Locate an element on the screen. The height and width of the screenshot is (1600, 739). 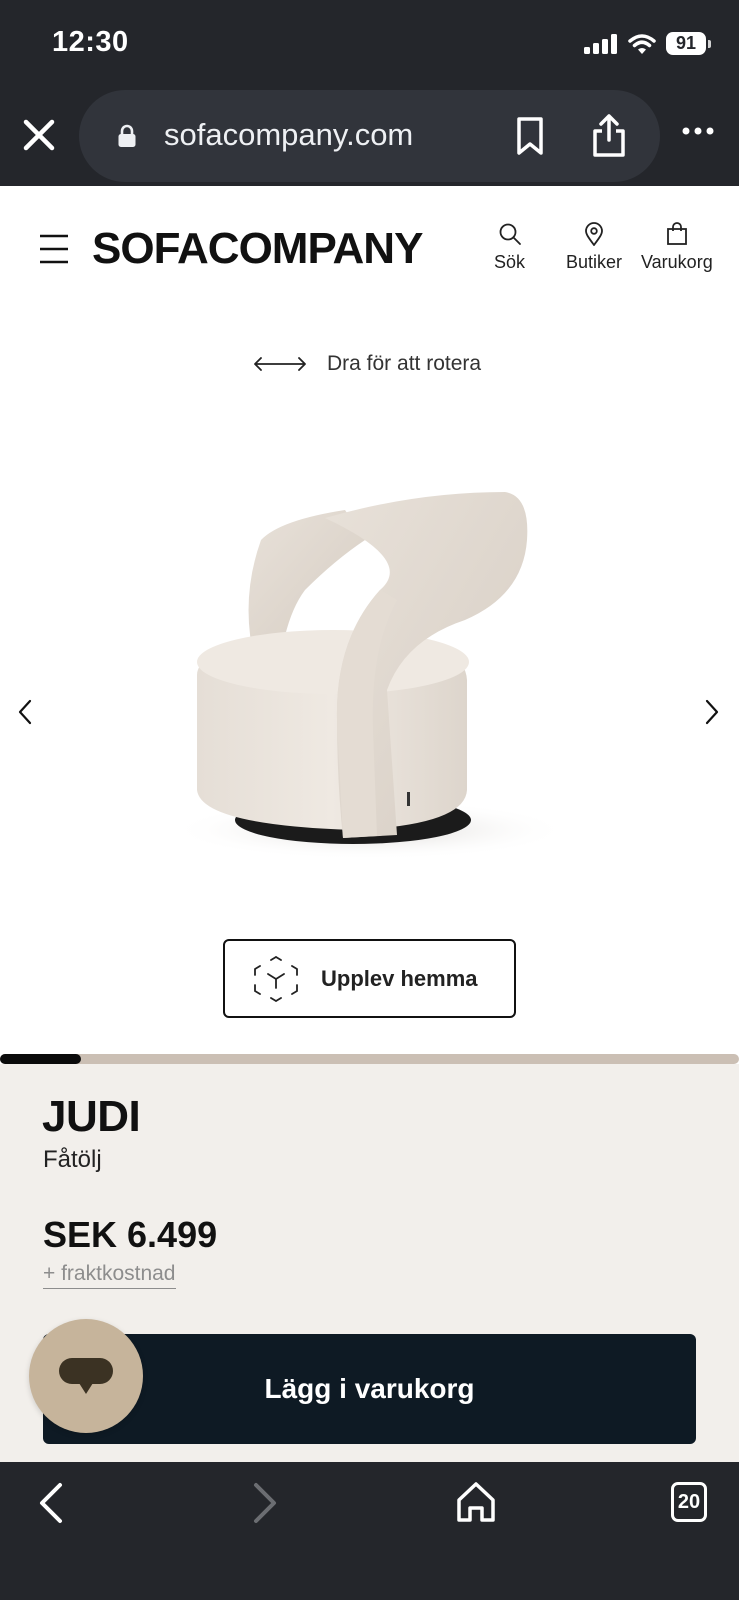
site-logo: SOFACOMPANY is located at coordinates (257, 249).